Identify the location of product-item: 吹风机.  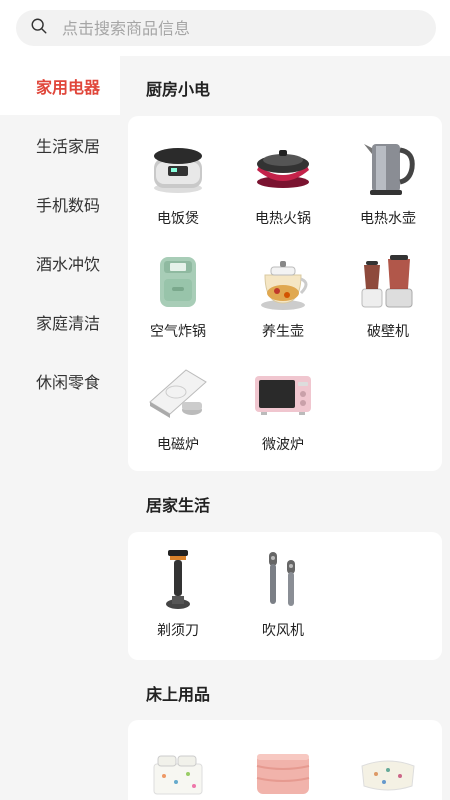
(283, 594).